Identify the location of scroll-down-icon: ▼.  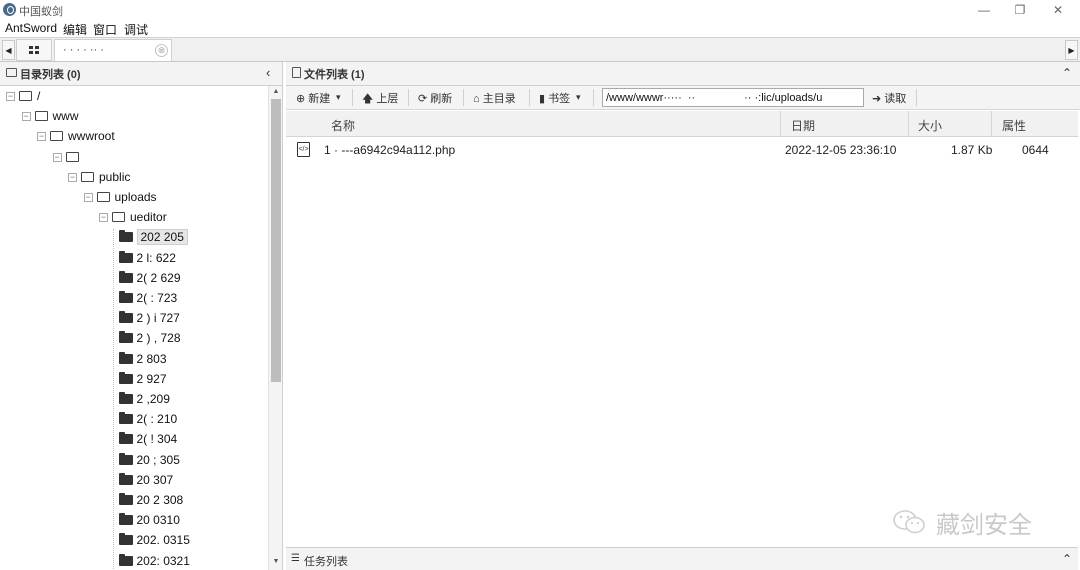
(276, 562).